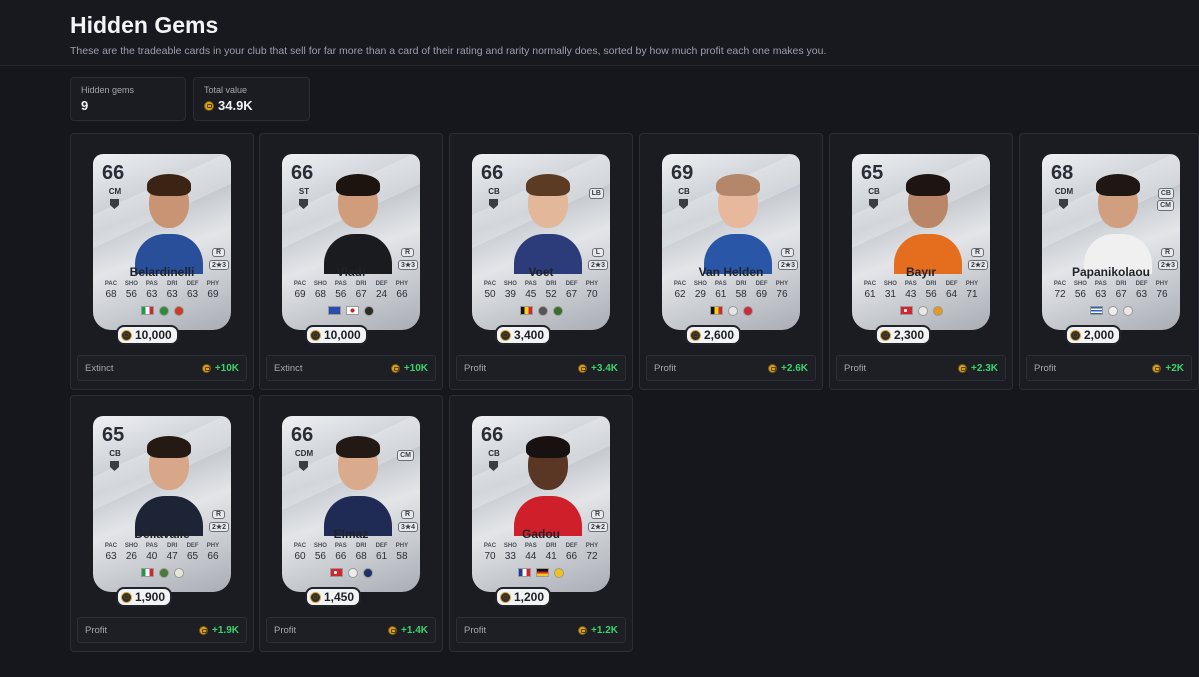 The width and height of the screenshot is (1199, 677). Describe the element at coordinates (351, 630) in the screenshot. I see `tile-footer: Profit +1.4K` at that location.